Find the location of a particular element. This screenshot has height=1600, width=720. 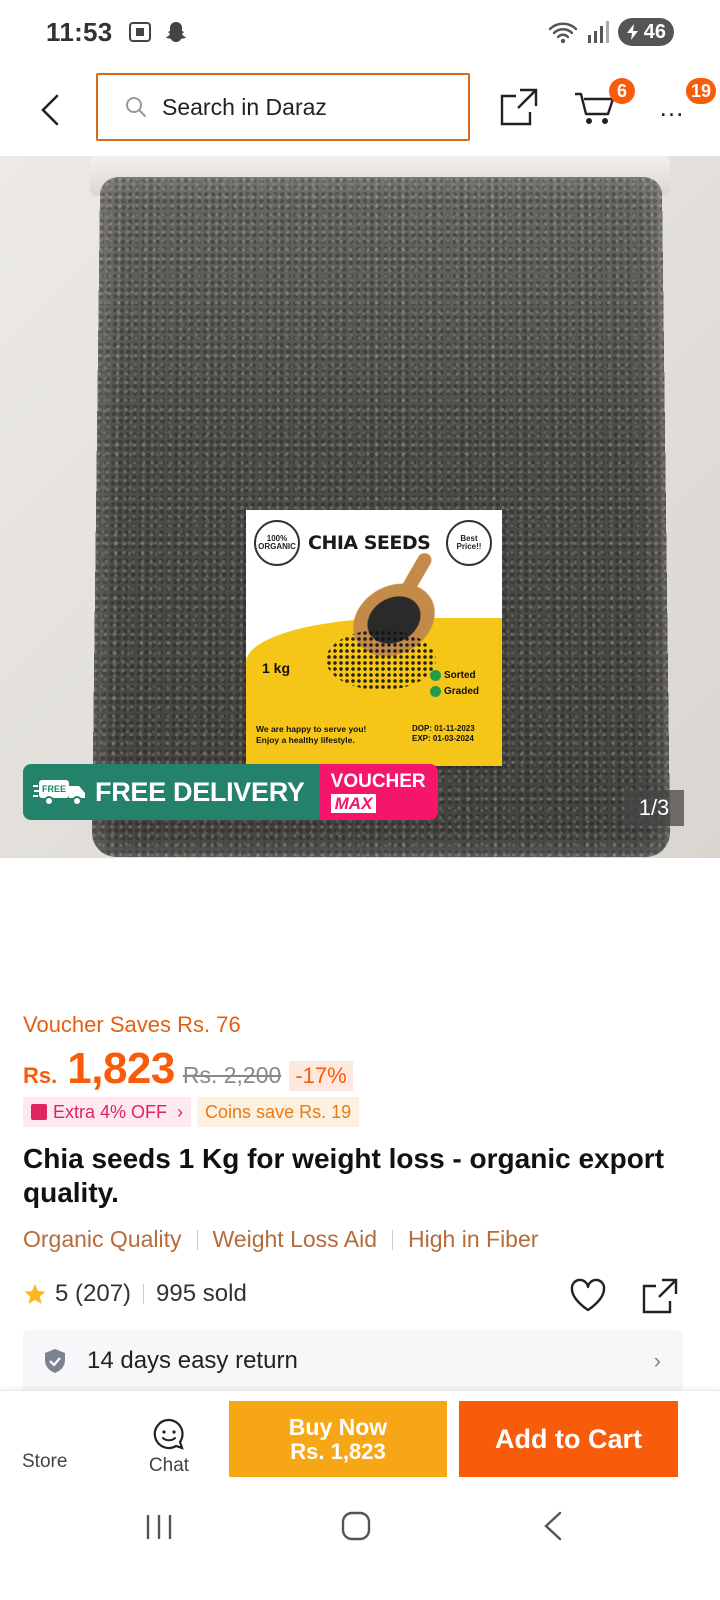

home-icon is located at coordinates (356, 1526).